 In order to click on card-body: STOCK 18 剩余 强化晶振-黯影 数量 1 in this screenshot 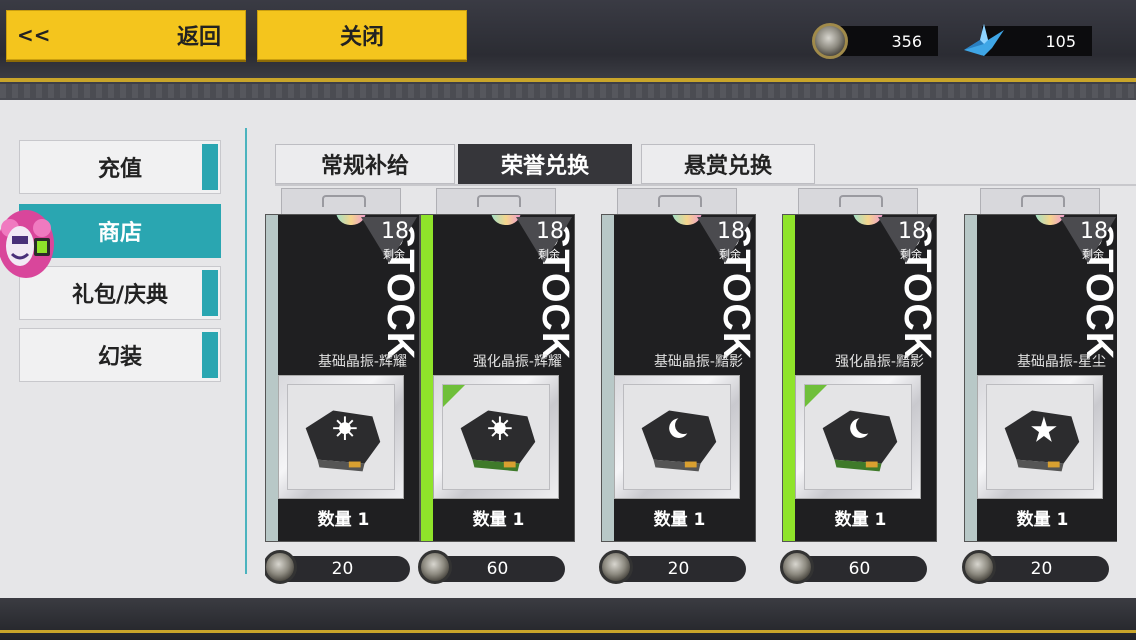, I will do `click(859, 378)`.